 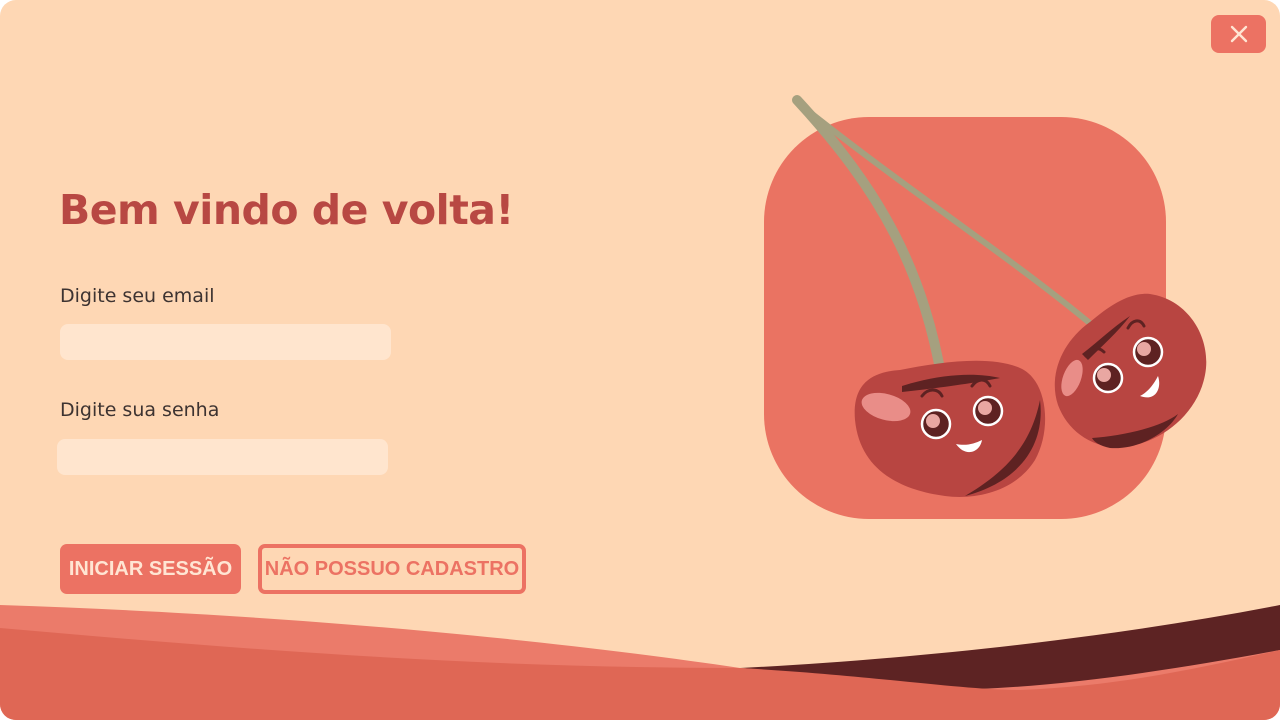 I want to click on password-label: Digite sua senha, so click(x=140, y=410).